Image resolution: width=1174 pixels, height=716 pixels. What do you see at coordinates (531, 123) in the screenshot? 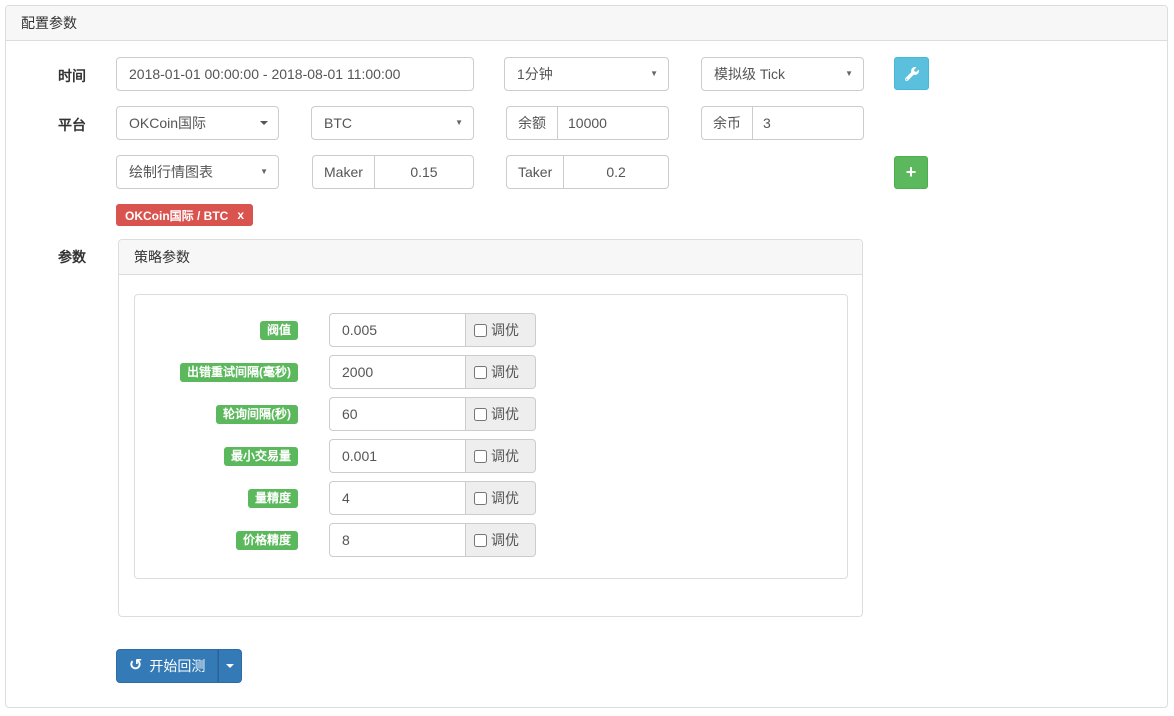
I see `balance-addon-label: 余额` at bounding box center [531, 123].